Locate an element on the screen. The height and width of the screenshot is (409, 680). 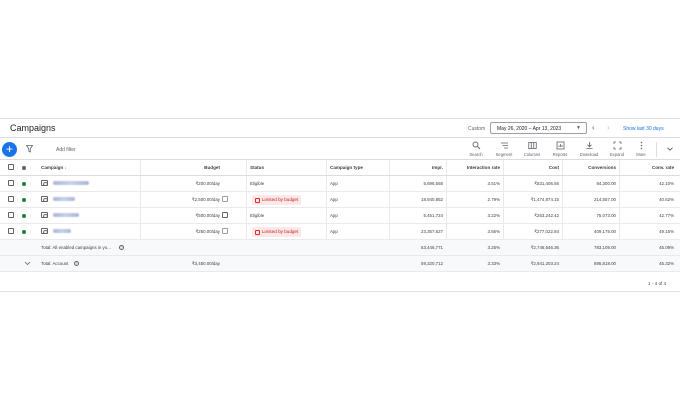
add-campaign-button: + is located at coordinates (9, 149).